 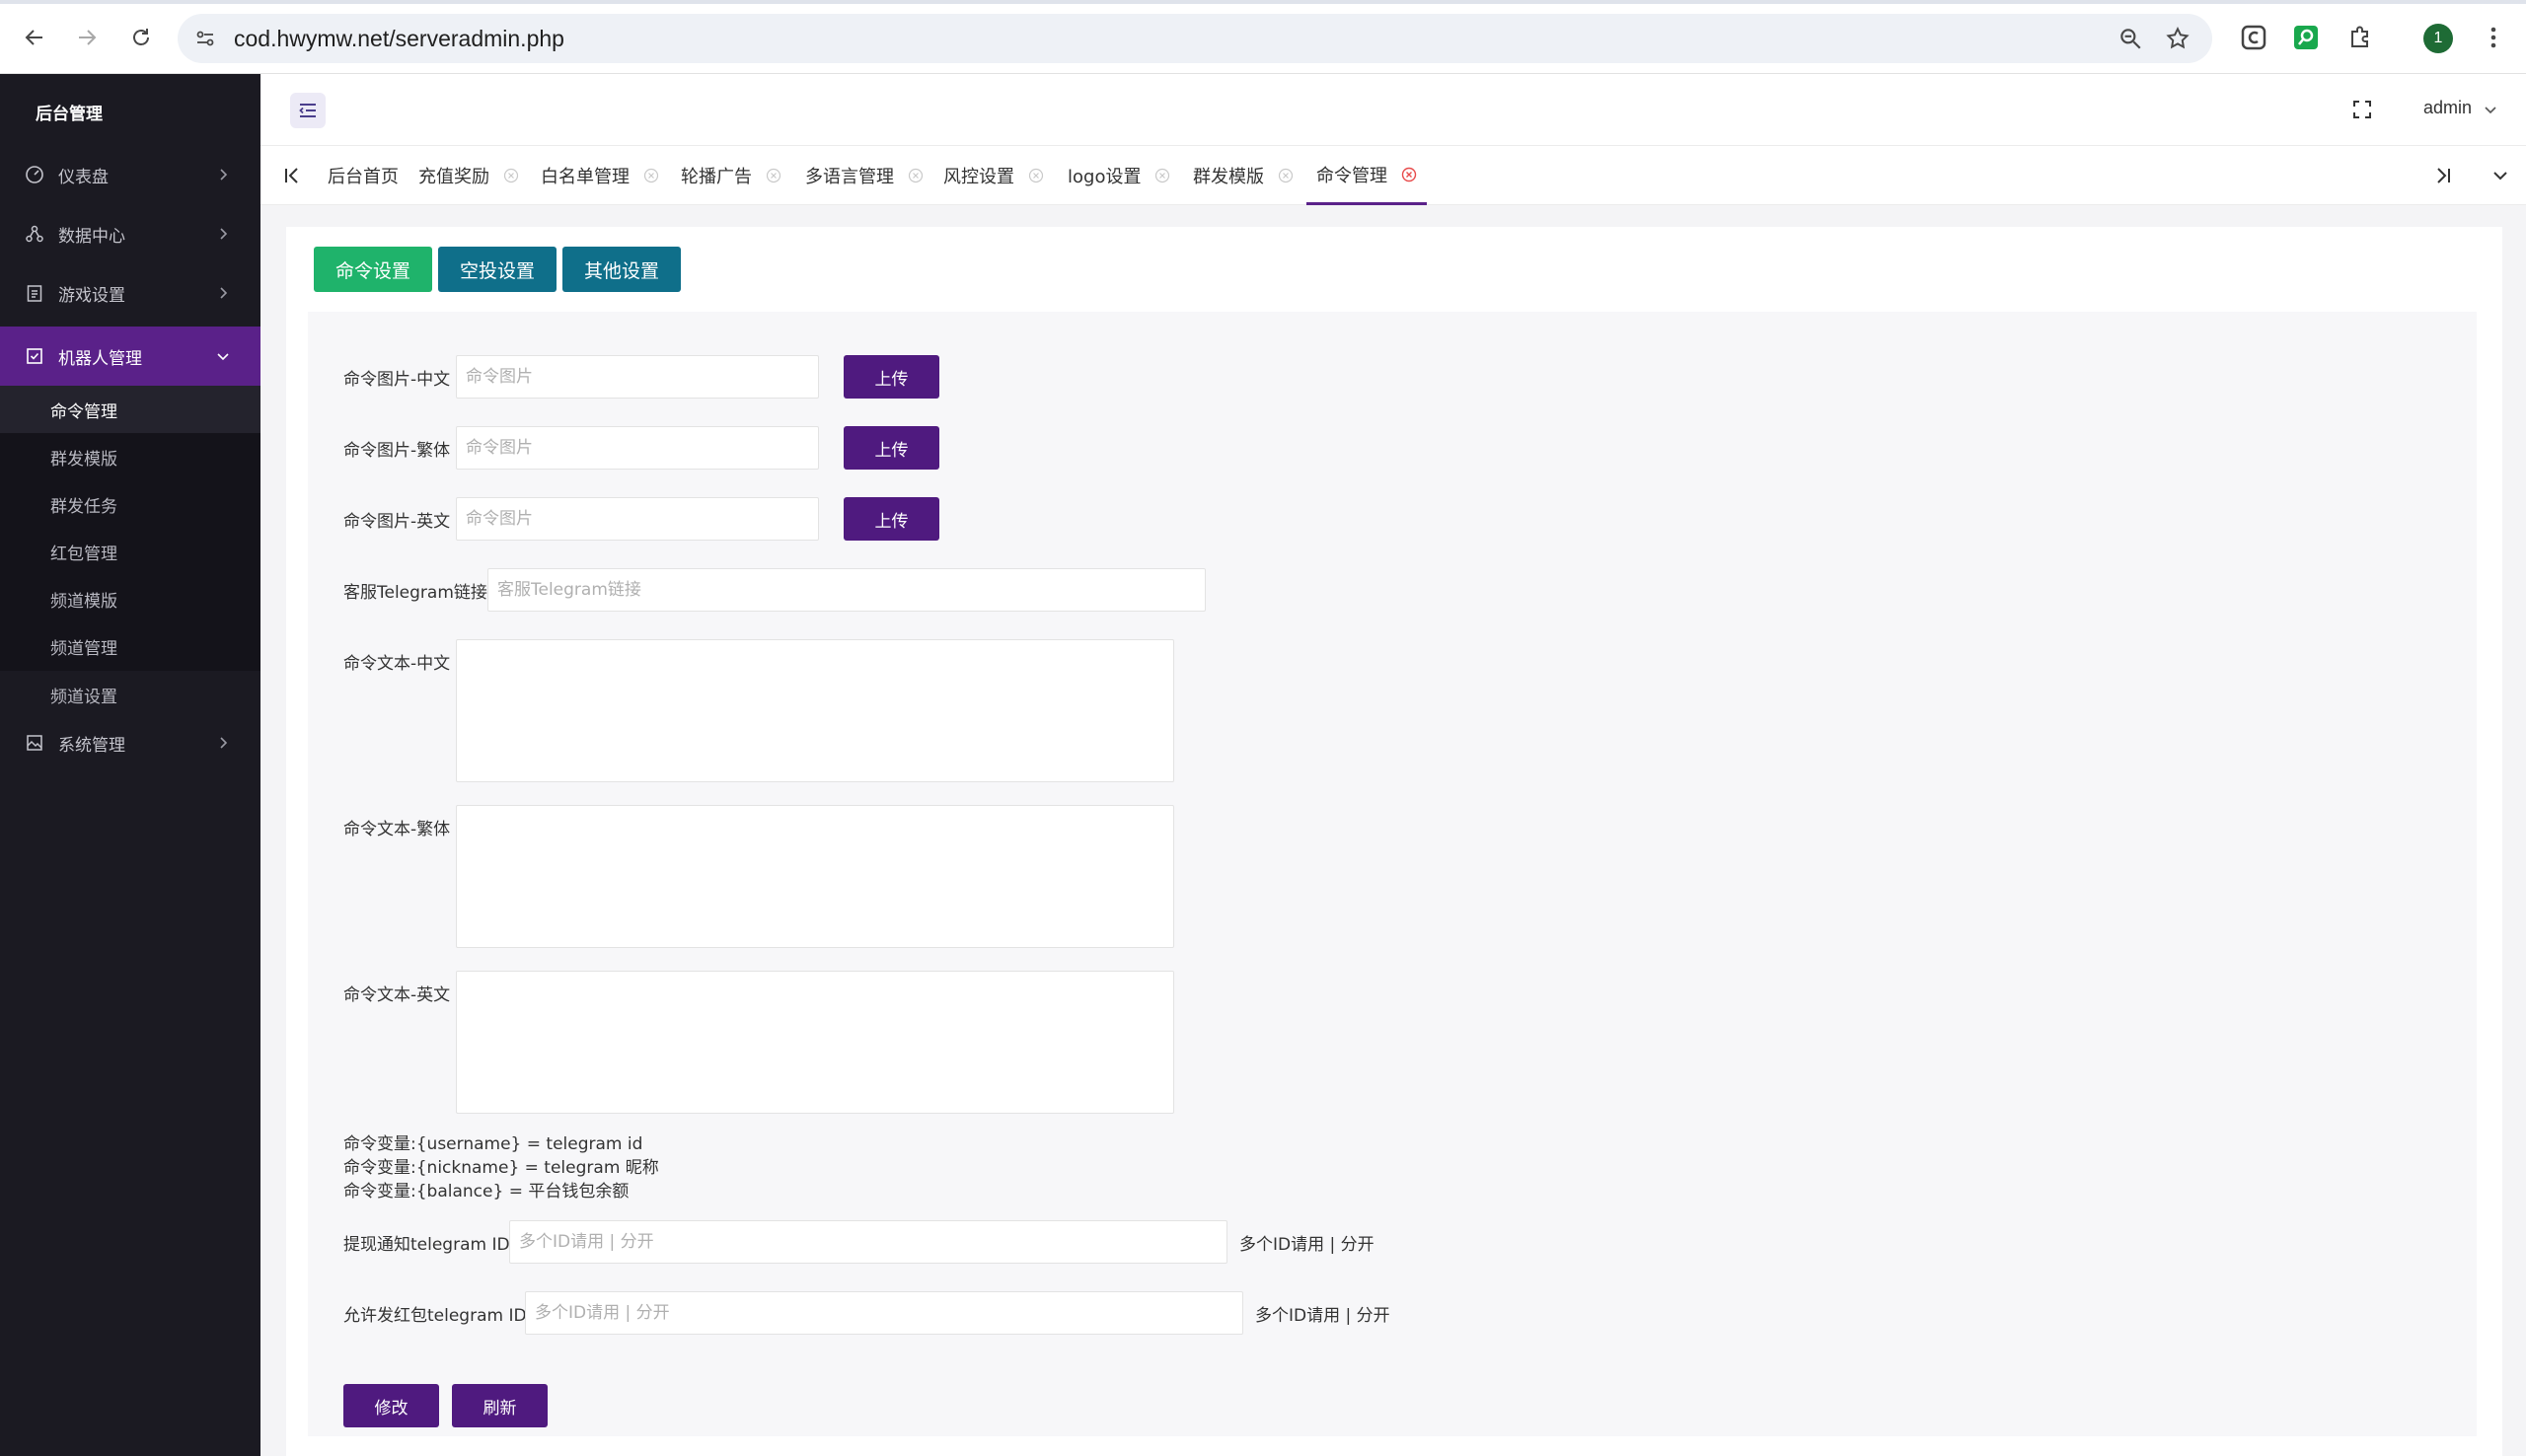 I want to click on top-header: admin, so click(x=1393, y=110).